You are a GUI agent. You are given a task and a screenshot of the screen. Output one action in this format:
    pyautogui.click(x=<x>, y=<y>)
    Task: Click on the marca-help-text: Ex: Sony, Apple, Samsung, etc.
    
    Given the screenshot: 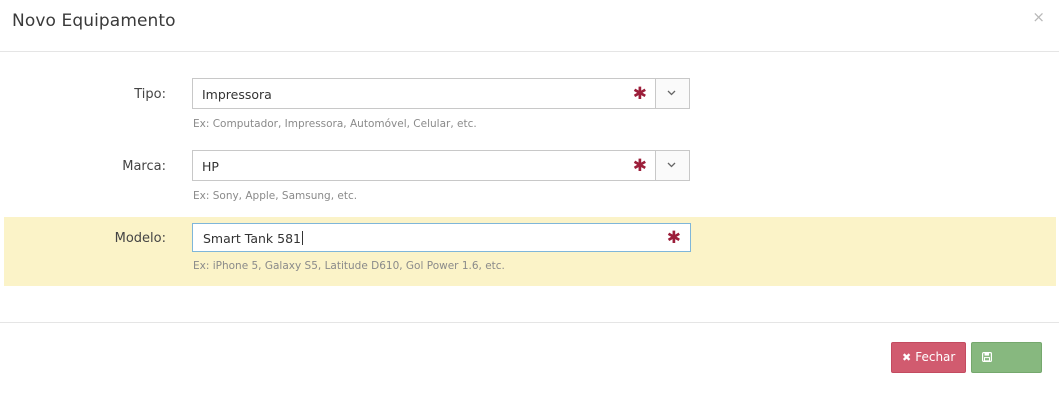 What is the action you would take?
    pyautogui.click(x=275, y=196)
    